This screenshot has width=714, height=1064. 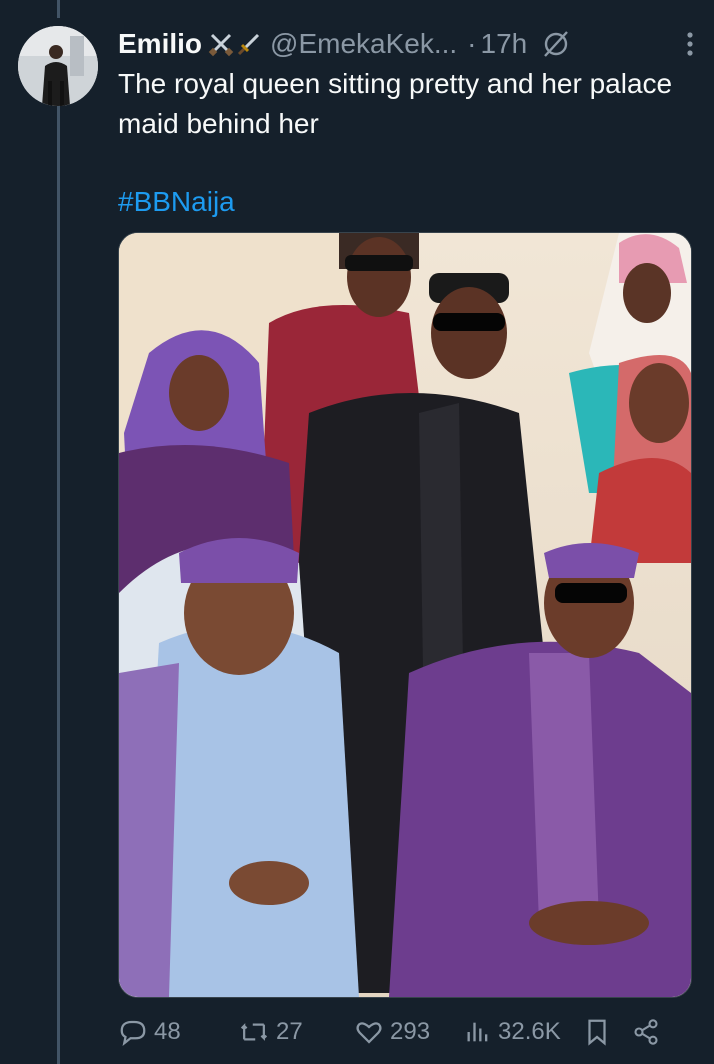 What do you see at coordinates (369, 1033) in the screenshot?
I see `heart-icon` at bounding box center [369, 1033].